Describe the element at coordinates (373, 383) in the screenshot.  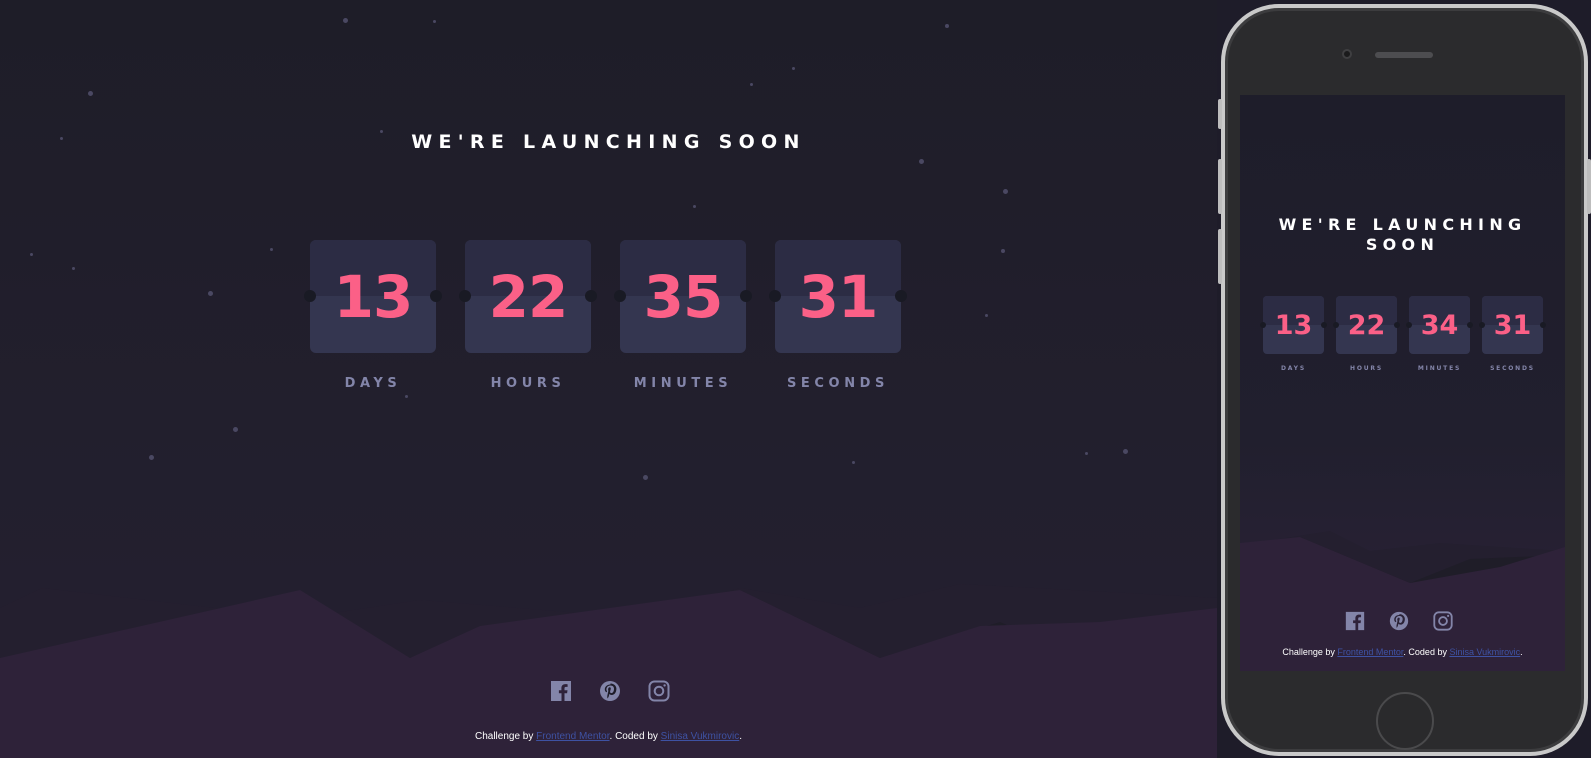
I see `days-label: DAYS` at that location.